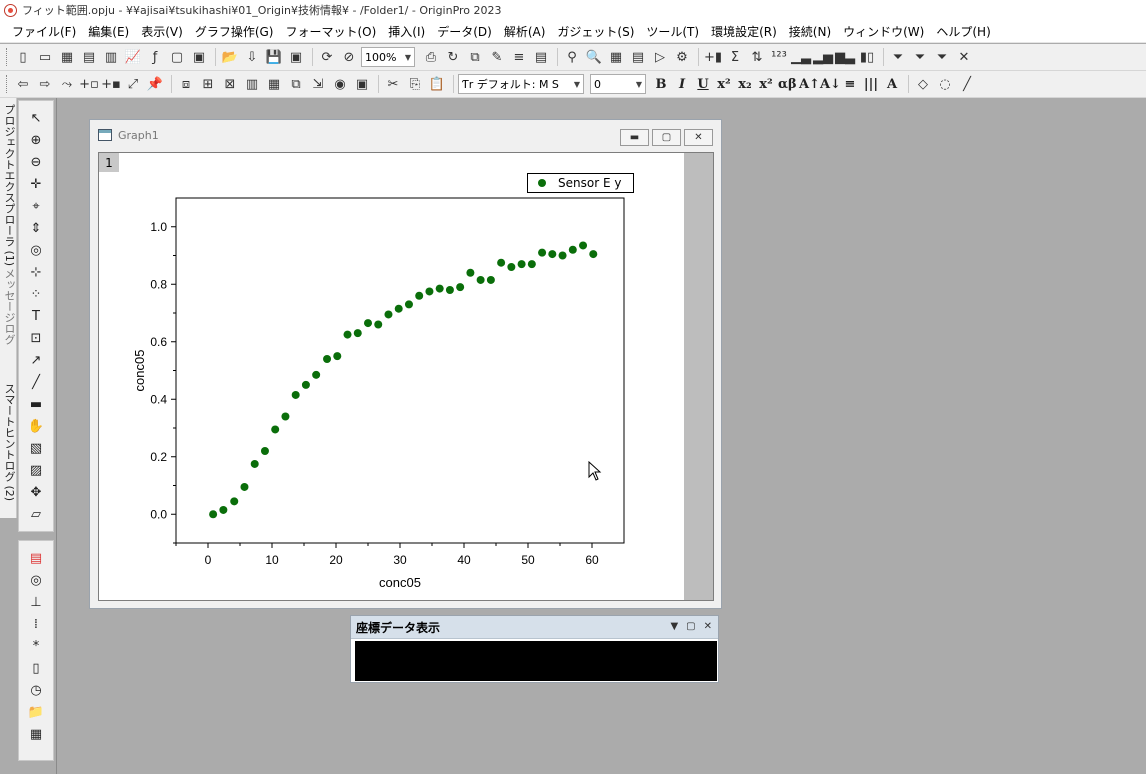  What do you see at coordinates (296, 84) in the screenshot?
I see `copy-format-icon: ⧉` at bounding box center [296, 84].